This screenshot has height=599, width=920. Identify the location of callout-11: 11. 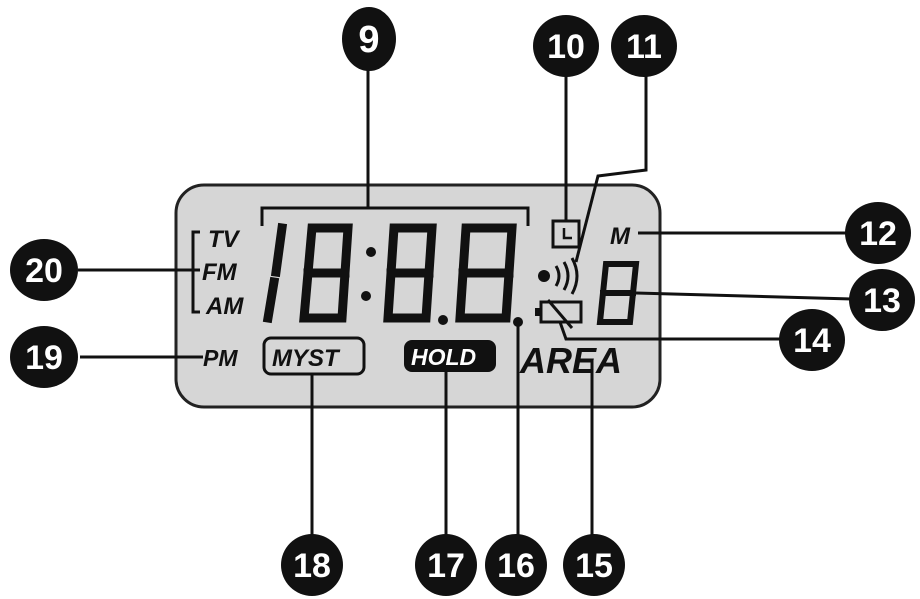
(644, 46).